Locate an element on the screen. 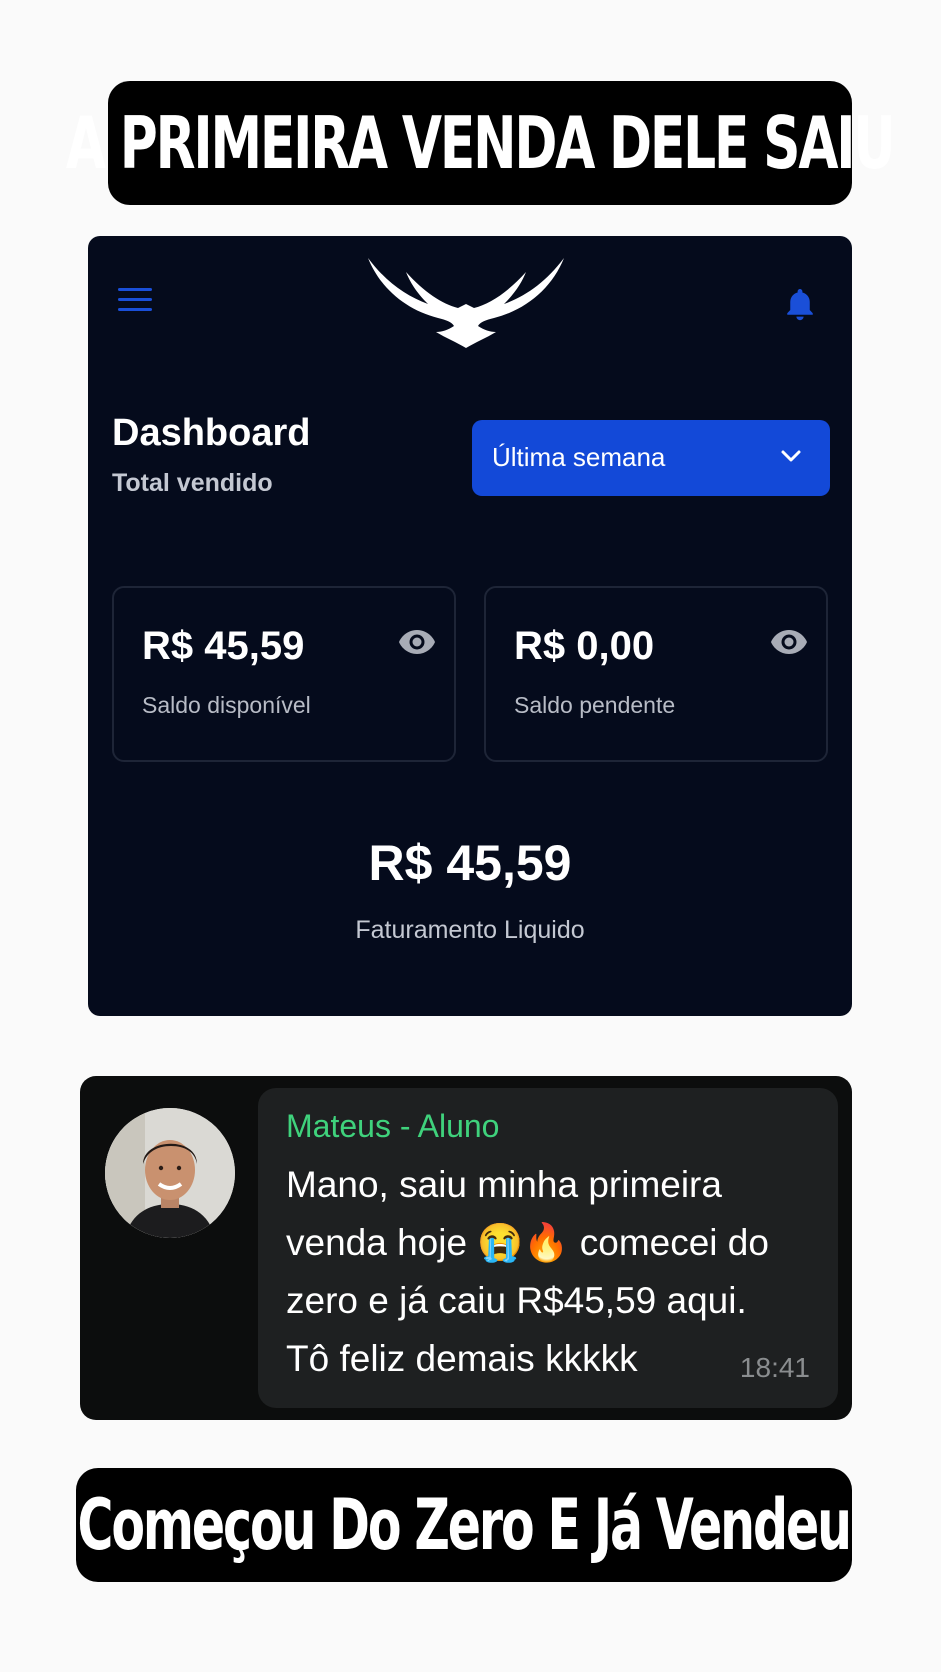 Image resolution: width=941 pixels, height=1672 pixels. pending-balance-card: R$ 0,00 Saldo pendente is located at coordinates (656, 674).